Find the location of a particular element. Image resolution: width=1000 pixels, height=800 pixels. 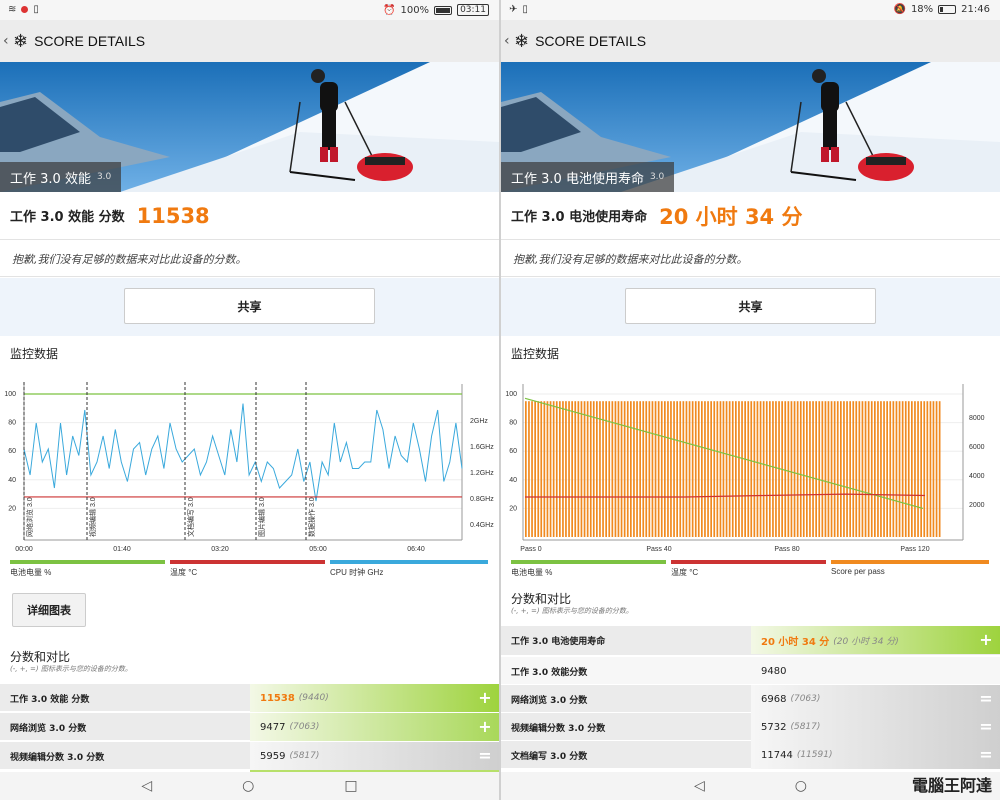

table-row: 视频编辑分数 3.0 分数 5732 (5817) = is located at coordinates (750, 727).